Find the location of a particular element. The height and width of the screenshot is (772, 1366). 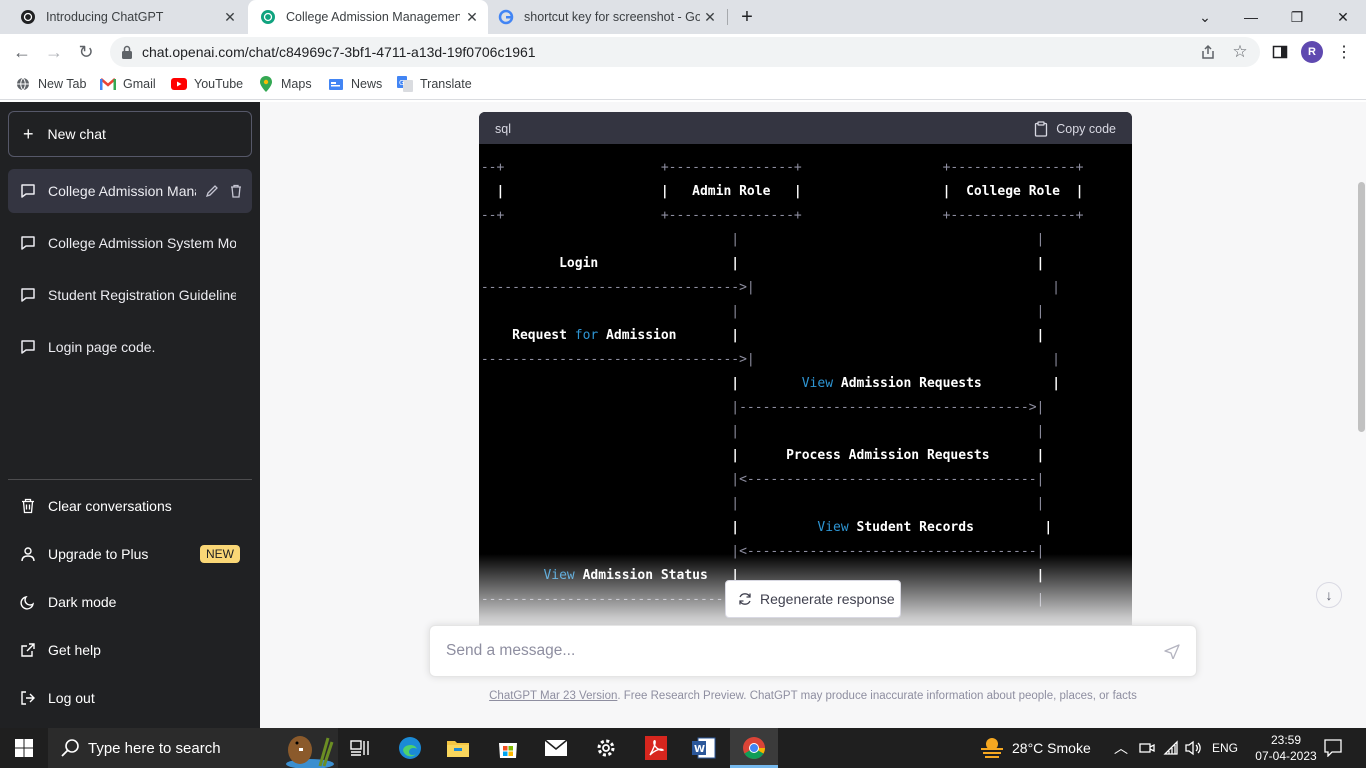

chat-item-login-page-code: Login page code. is located at coordinates (130, 347).